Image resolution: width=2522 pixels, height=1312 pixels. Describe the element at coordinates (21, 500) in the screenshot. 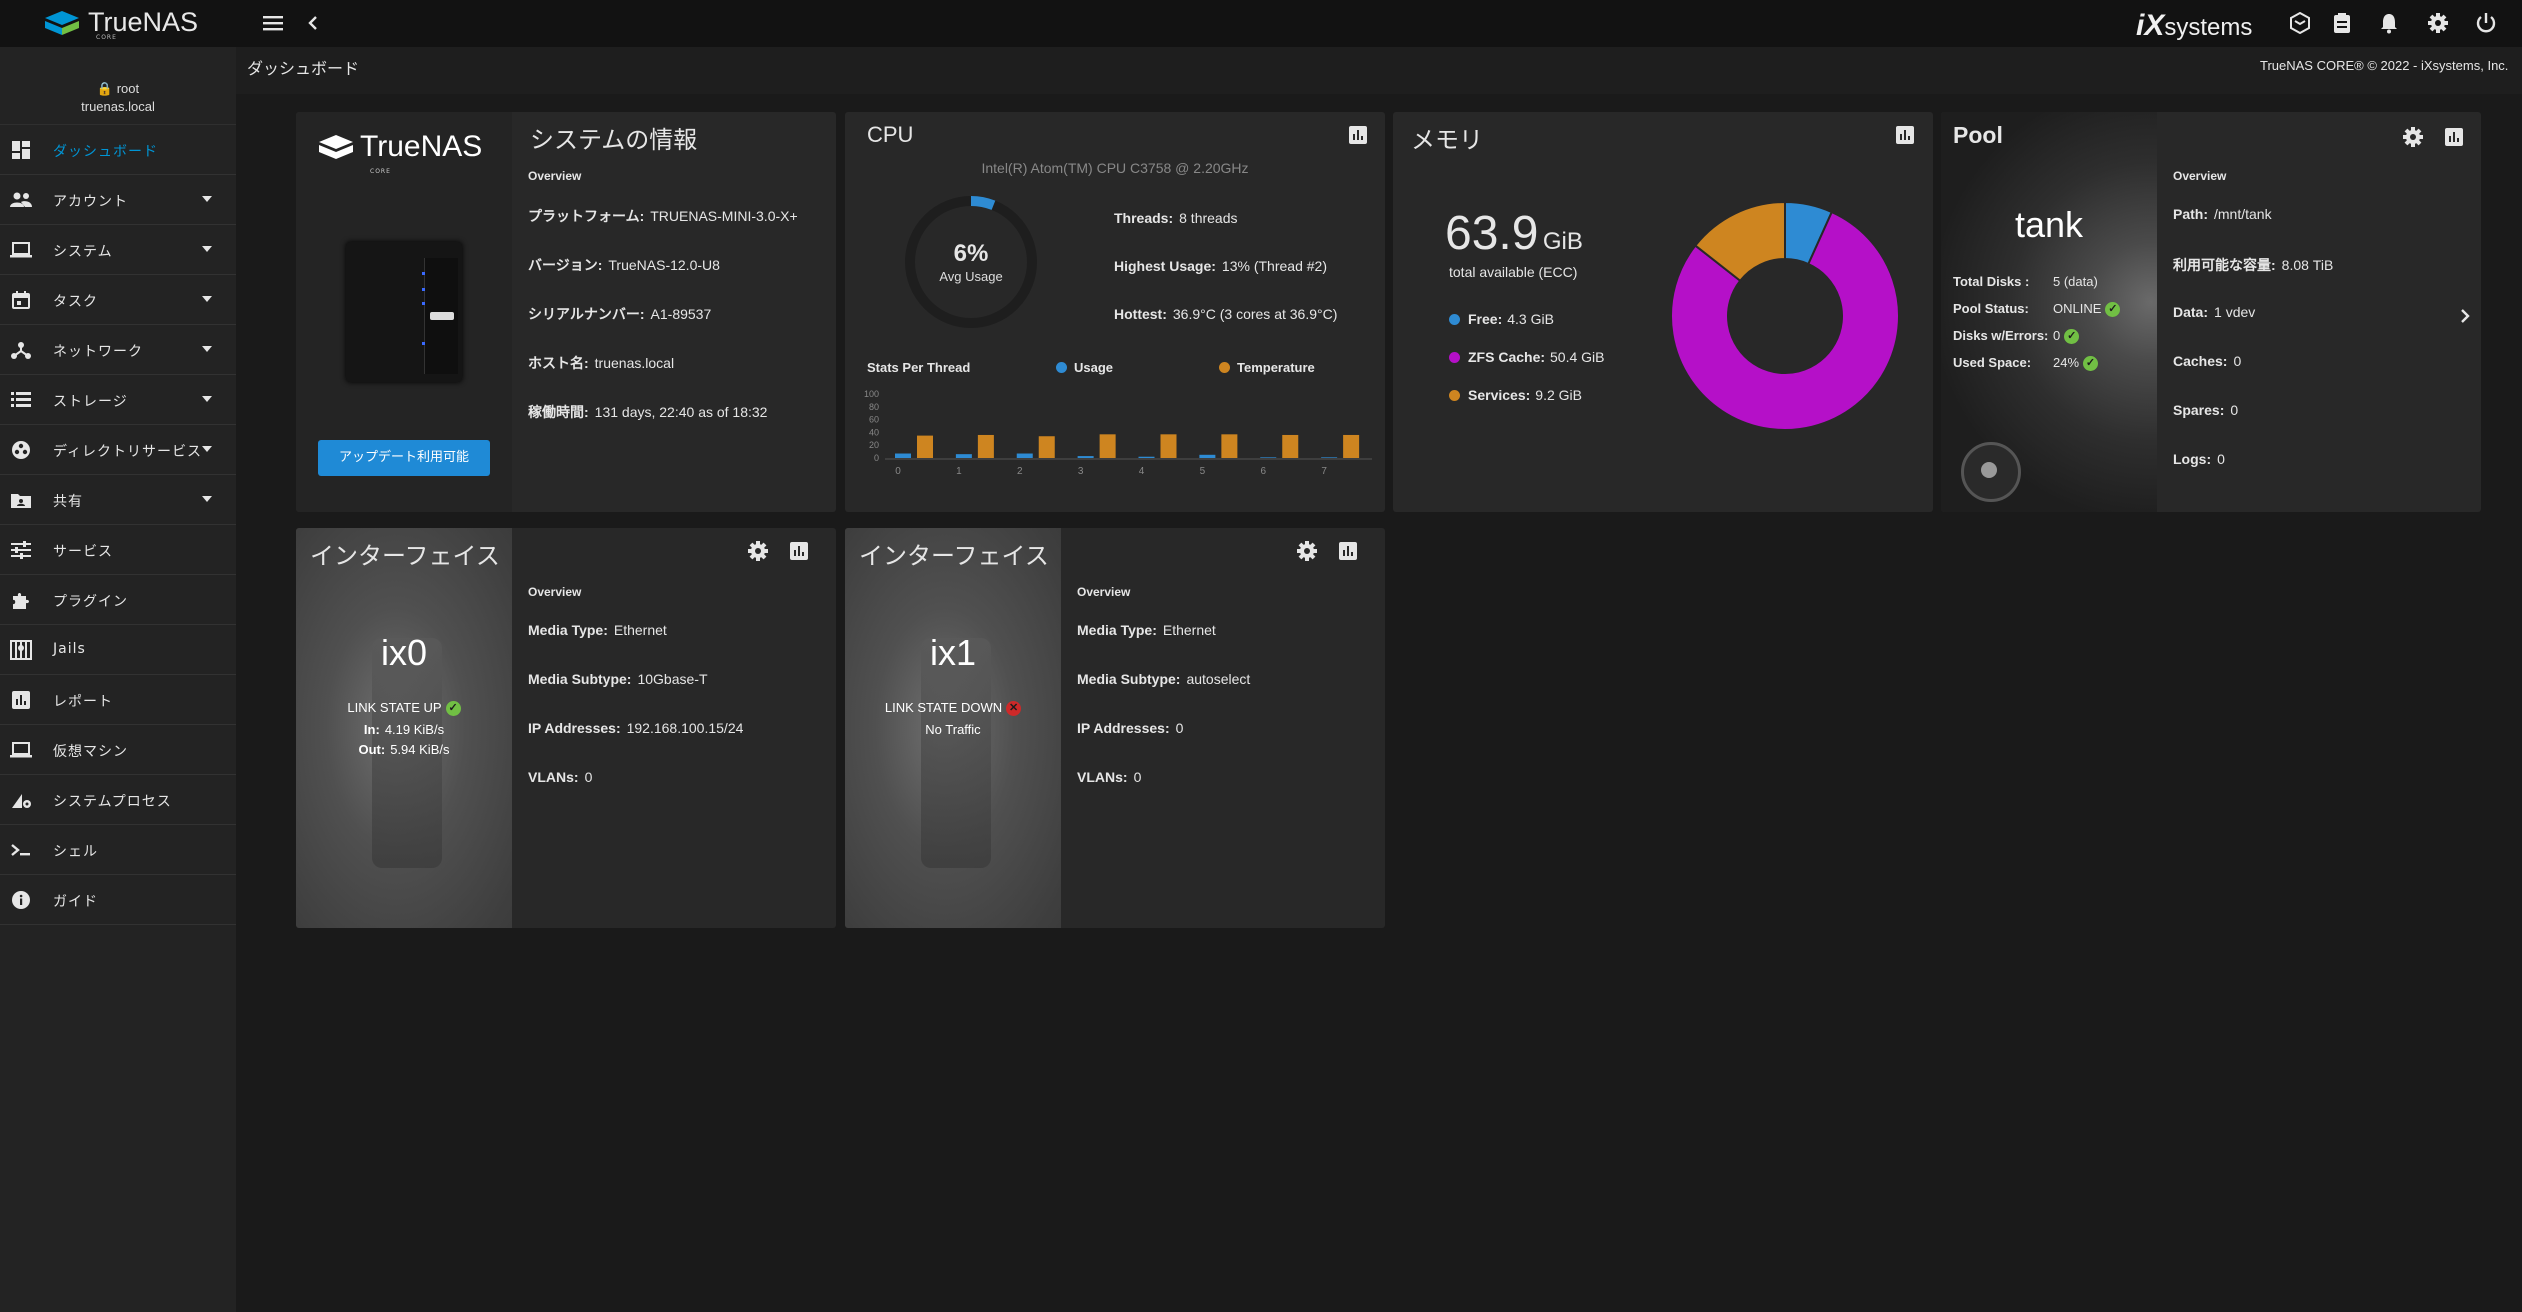

I see `folder-share-icon` at that location.